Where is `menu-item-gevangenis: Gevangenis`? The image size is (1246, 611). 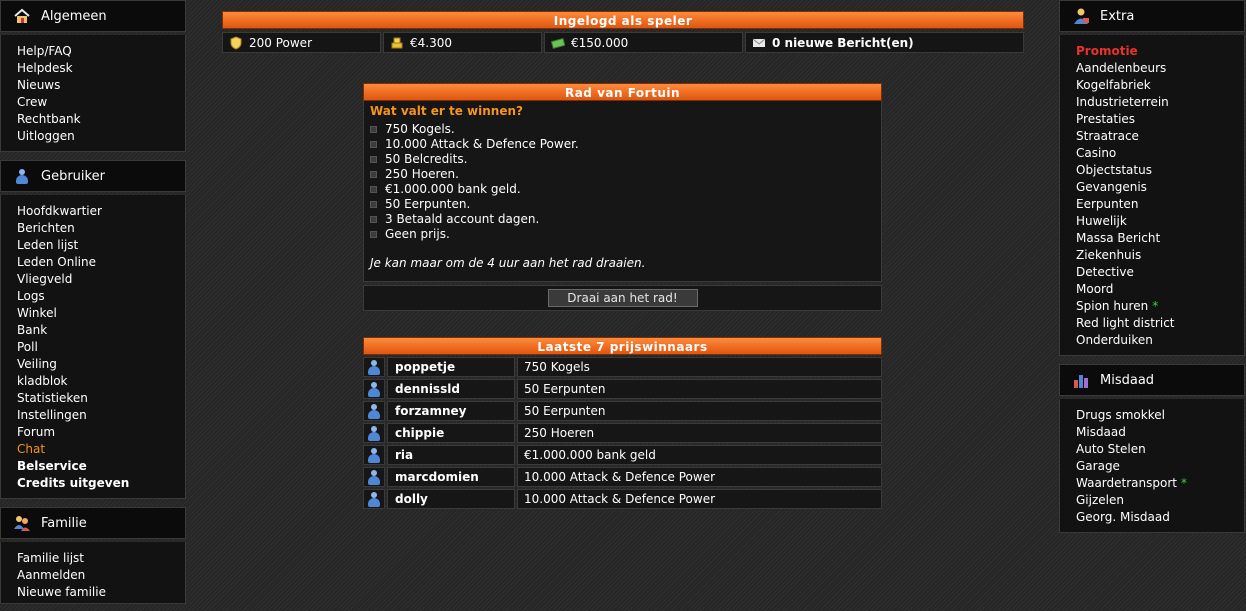
menu-item-gevangenis: Gevangenis is located at coordinates (1160, 187).